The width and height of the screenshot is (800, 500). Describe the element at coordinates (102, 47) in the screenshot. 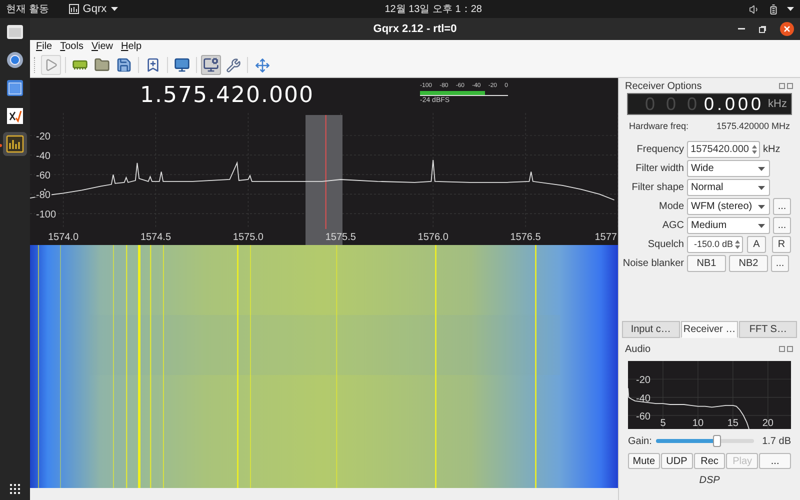

I see `menu-item: View` at that location.